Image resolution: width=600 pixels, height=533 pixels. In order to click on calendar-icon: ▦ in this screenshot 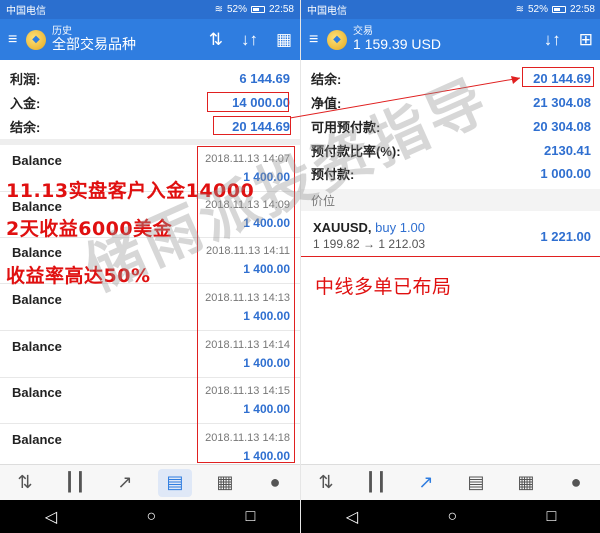, I will do `click(284, 40)`.